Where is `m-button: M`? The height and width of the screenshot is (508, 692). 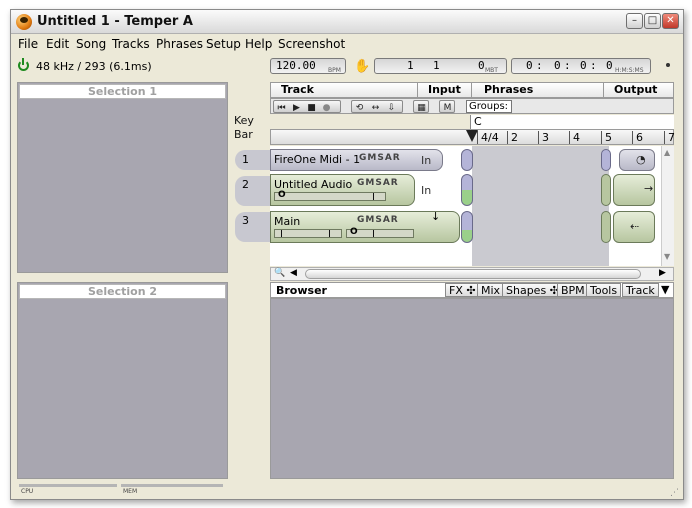 m-button: M is located at coordinates (447, 106).